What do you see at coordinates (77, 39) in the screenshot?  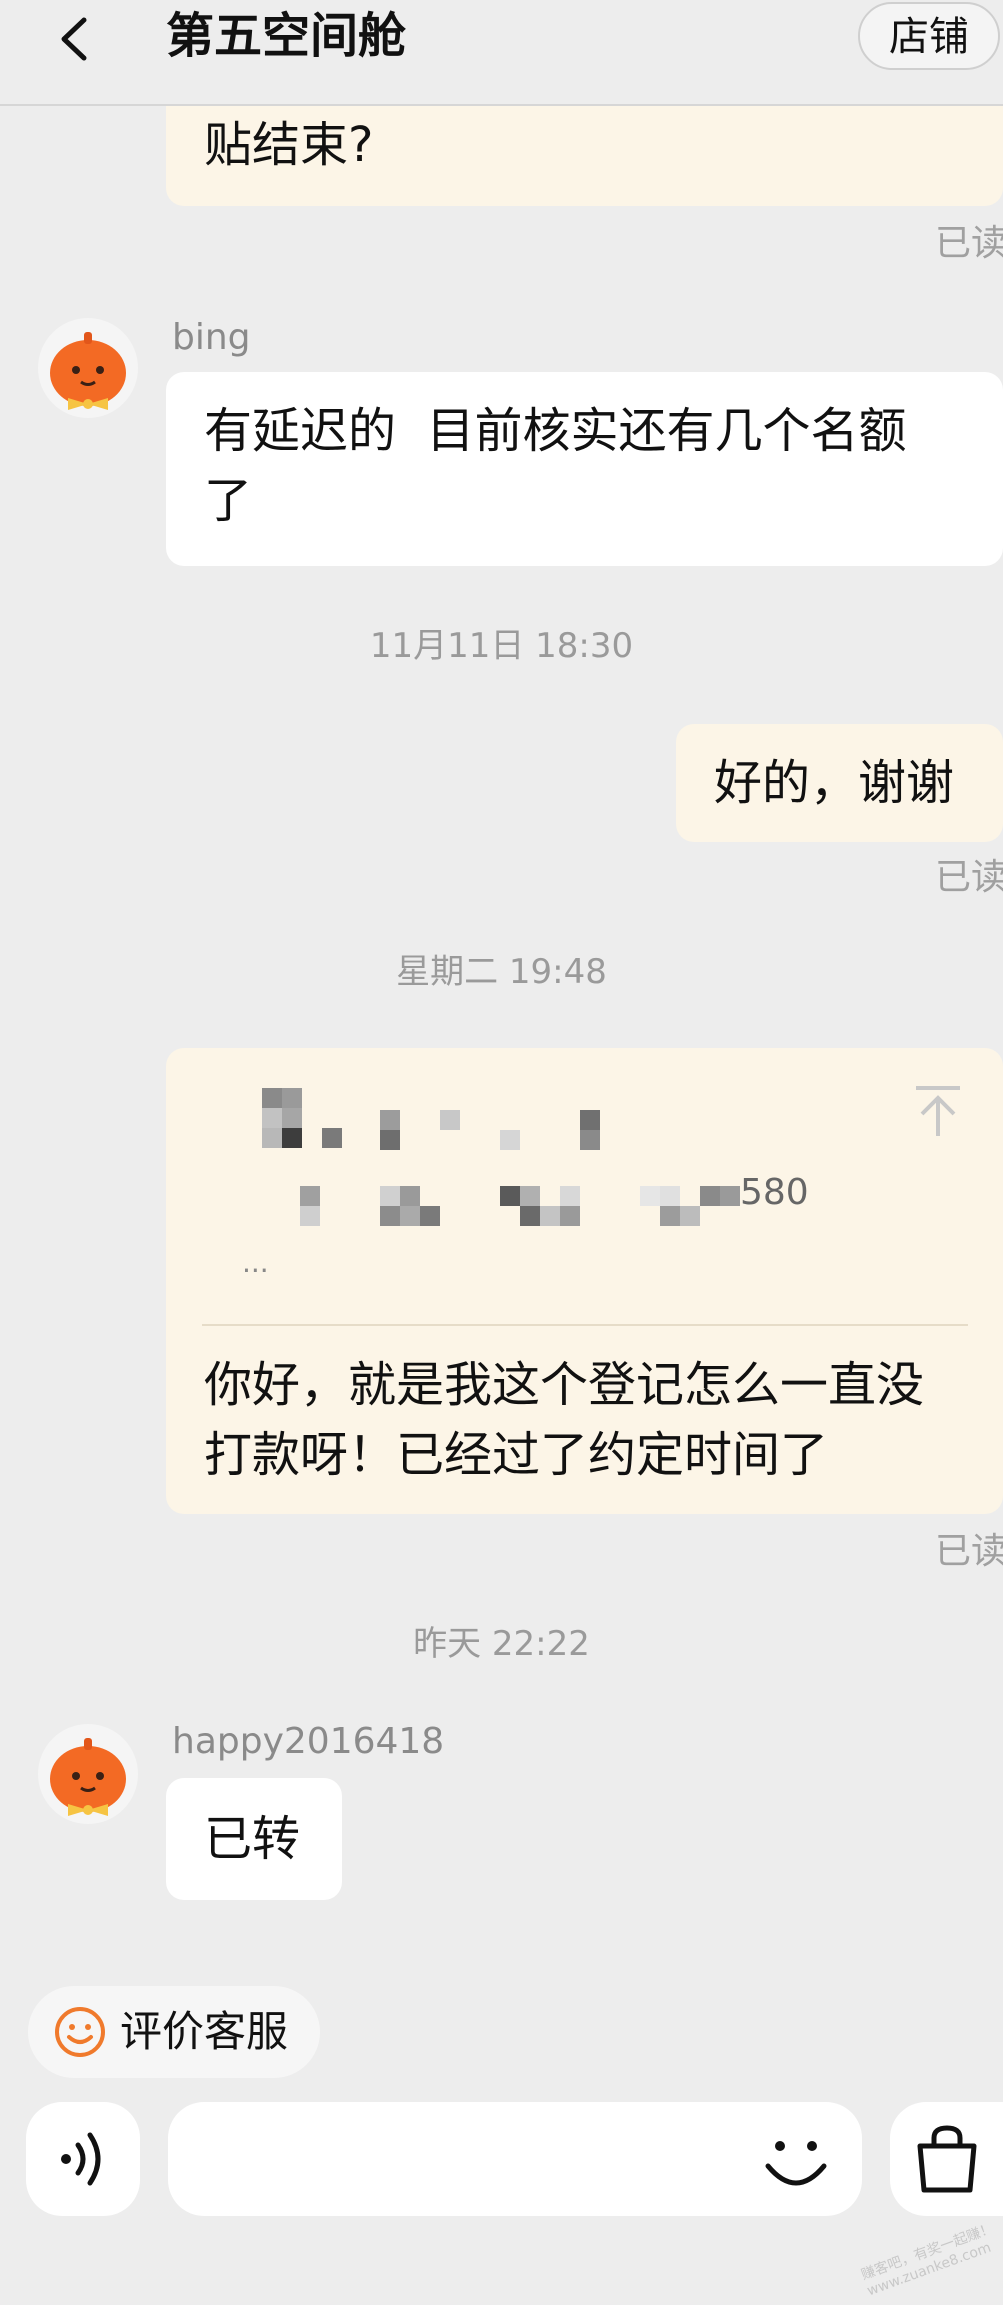 I see `back-arrow-icon` at bounding box center [77, 39].